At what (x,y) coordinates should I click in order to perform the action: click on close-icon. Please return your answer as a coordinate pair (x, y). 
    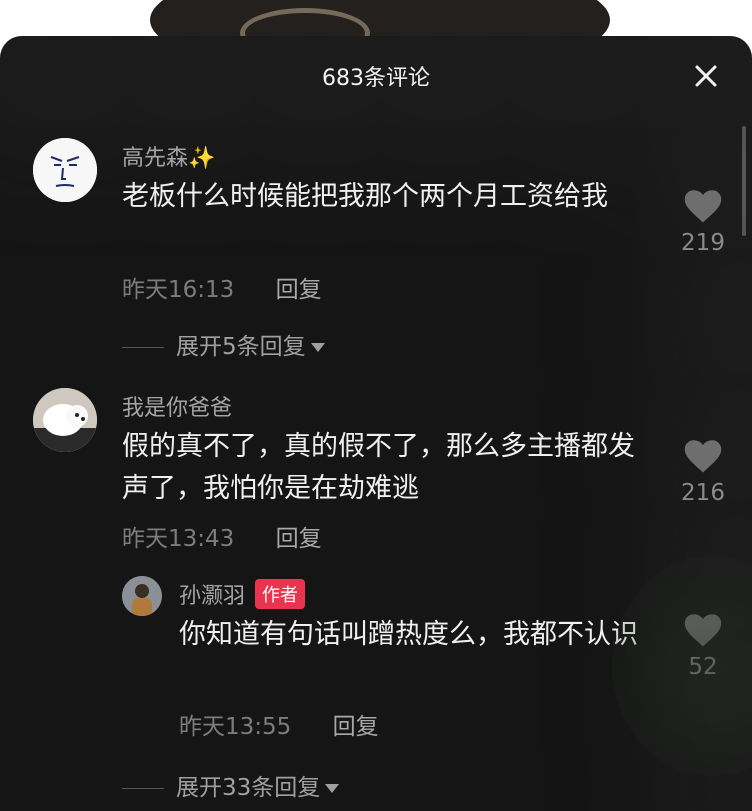
    Looking at the image, I should click on (706, 76).